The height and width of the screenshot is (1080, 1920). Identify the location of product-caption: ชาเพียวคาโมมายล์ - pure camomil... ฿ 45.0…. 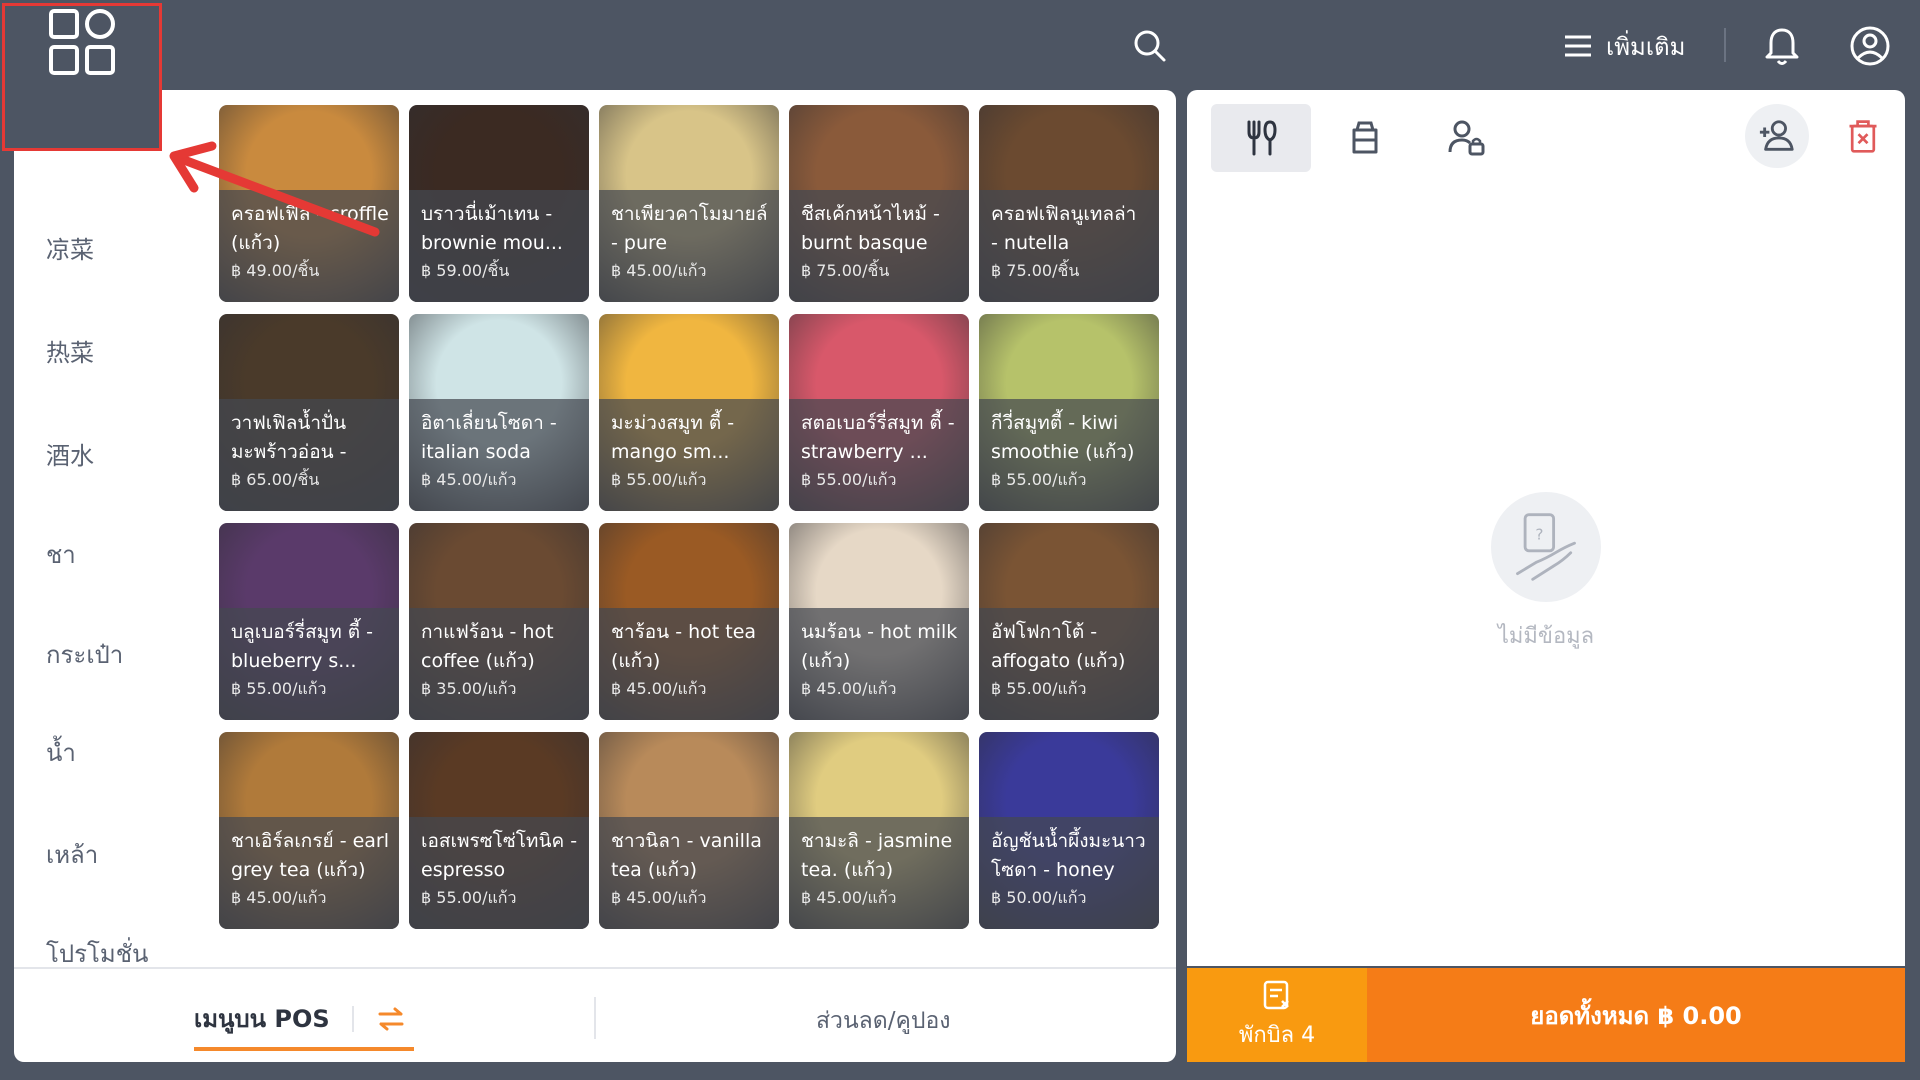
(689, 246).